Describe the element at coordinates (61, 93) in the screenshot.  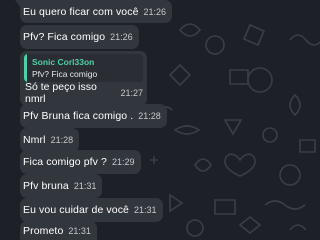
I see `message-text: Só te peço isso nmrl` at that location.